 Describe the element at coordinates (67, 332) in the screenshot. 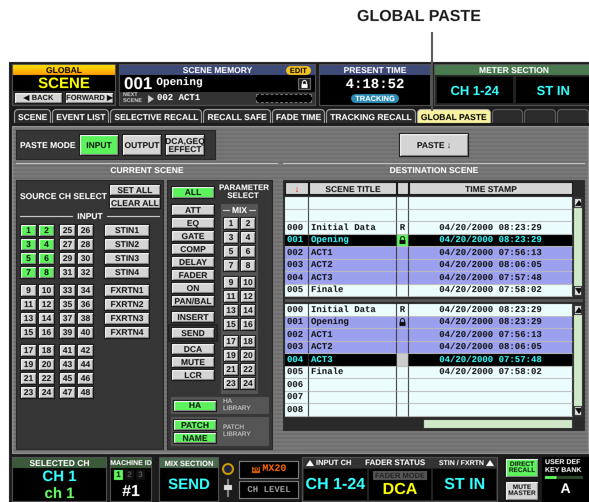

I see `channel-button: 39` at that location.